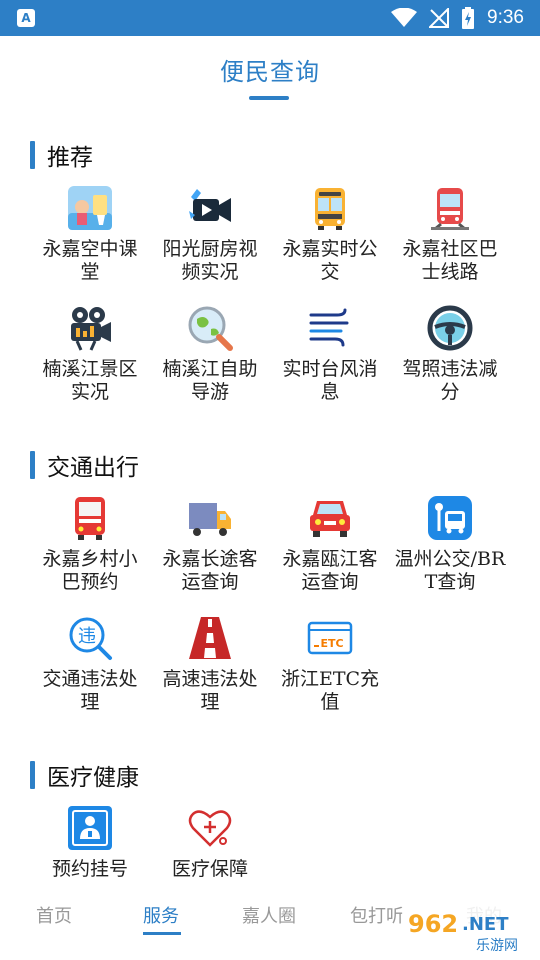 Image resolution: width=540 pixels, height=960 pixels. Describe the element at coordinates (330, 518) in the screenshot. I see `red-car-icon` at that location.